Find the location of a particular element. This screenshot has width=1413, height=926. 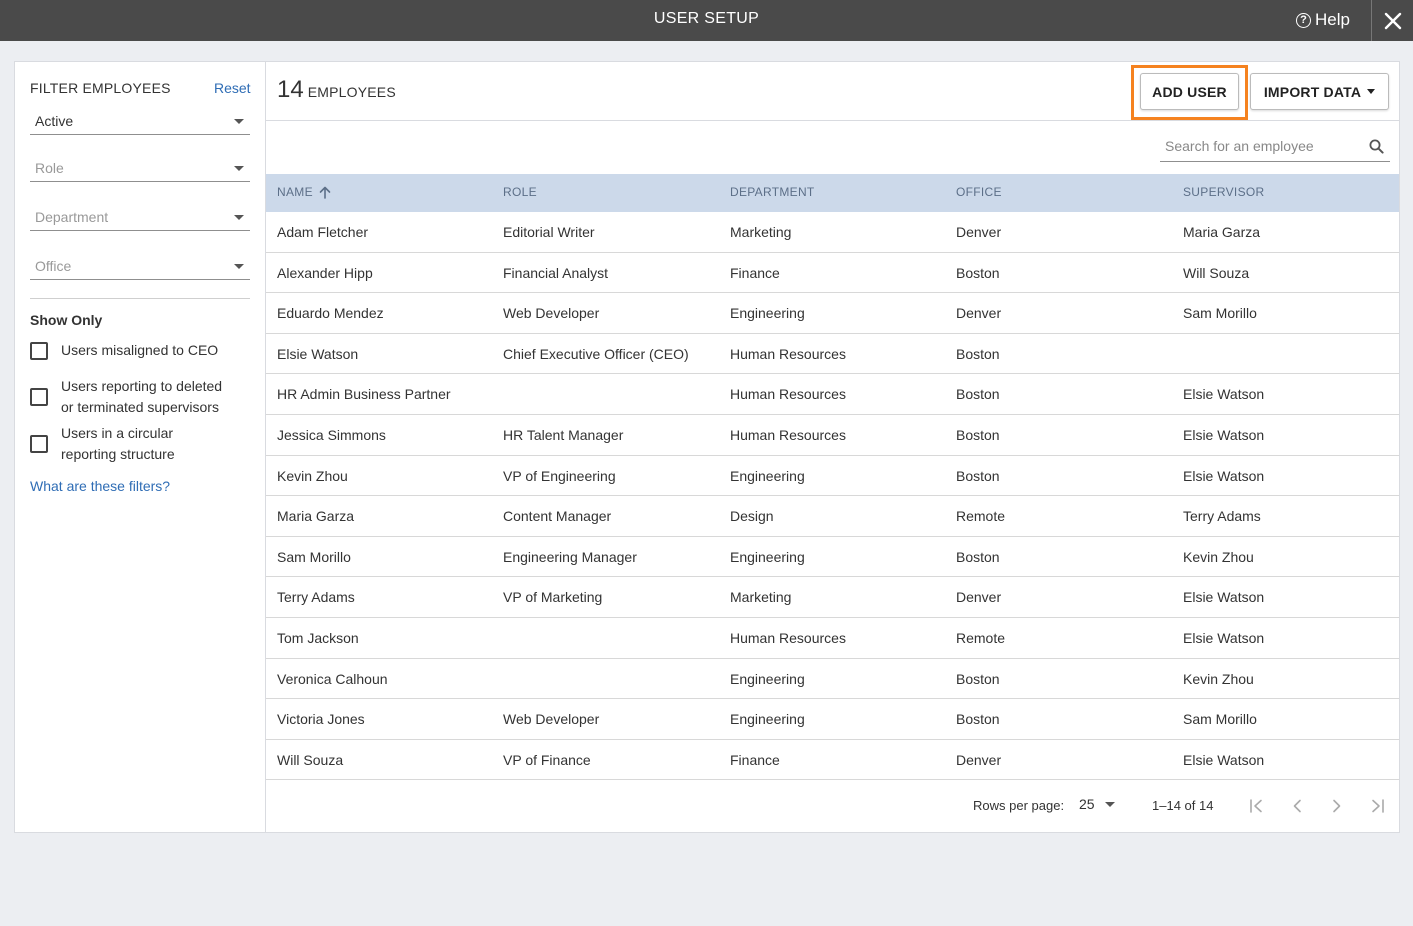

circular-reporting-label: Users in a circular reporting structure is located at coordinates (118, 443).